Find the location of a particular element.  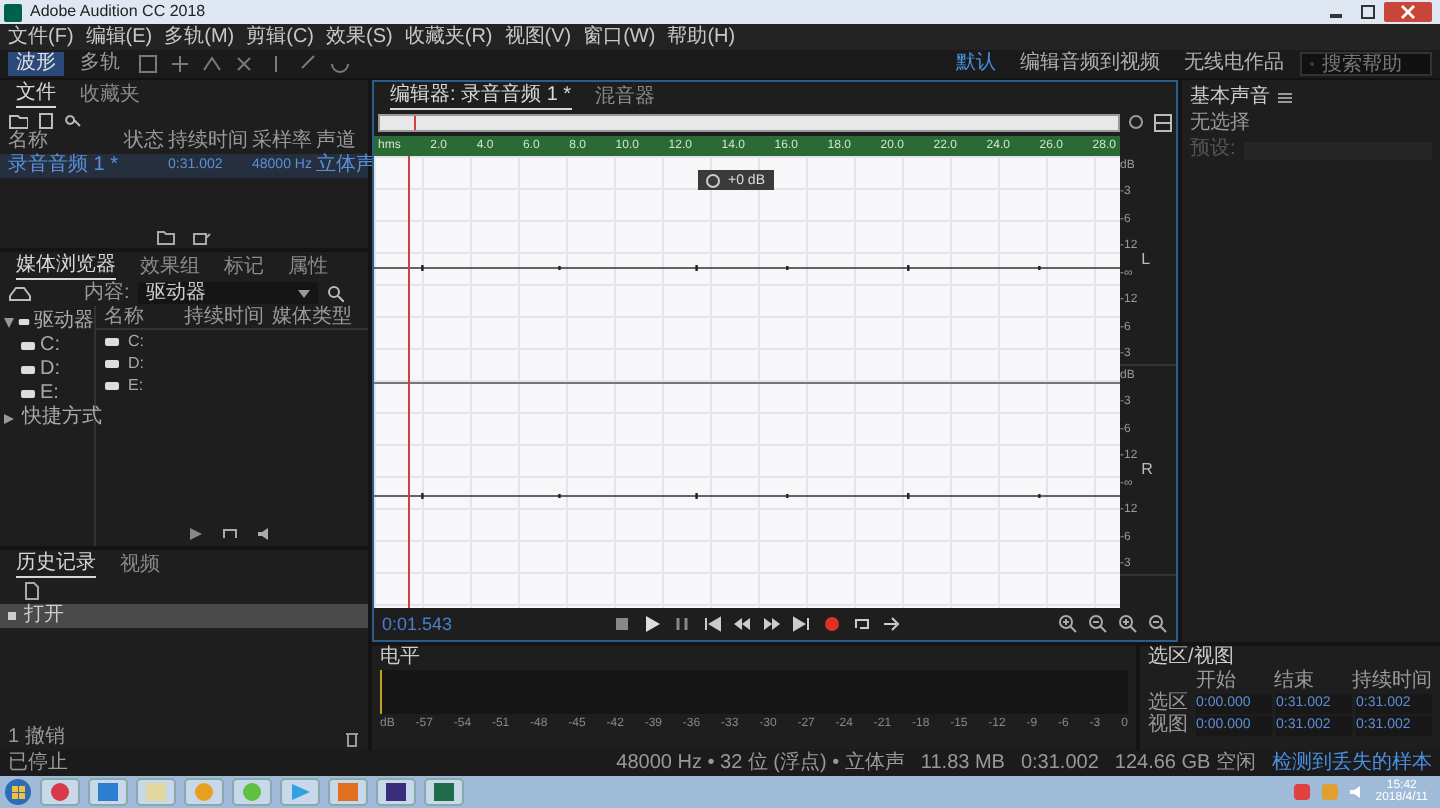

menu-item: 收藏夹(R) is located at coordinates (448, 37).